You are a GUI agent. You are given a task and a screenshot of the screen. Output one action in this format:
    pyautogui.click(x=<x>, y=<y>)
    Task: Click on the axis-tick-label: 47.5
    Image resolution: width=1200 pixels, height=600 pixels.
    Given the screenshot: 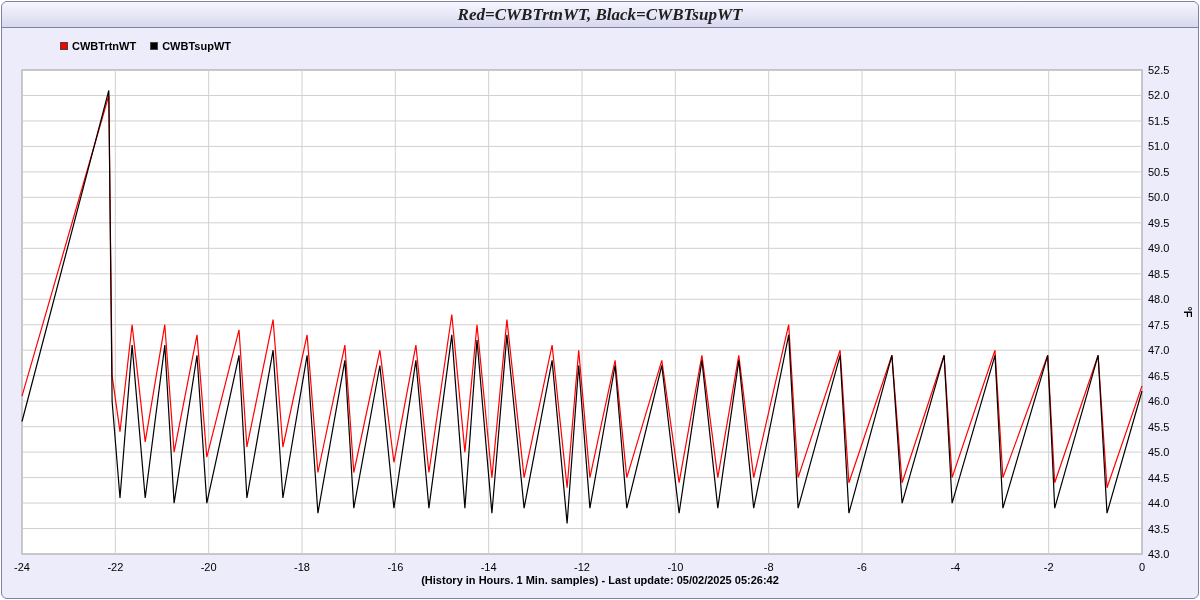 What is the action you would take?
    pyautogui.click(x=1159, y=324)
    